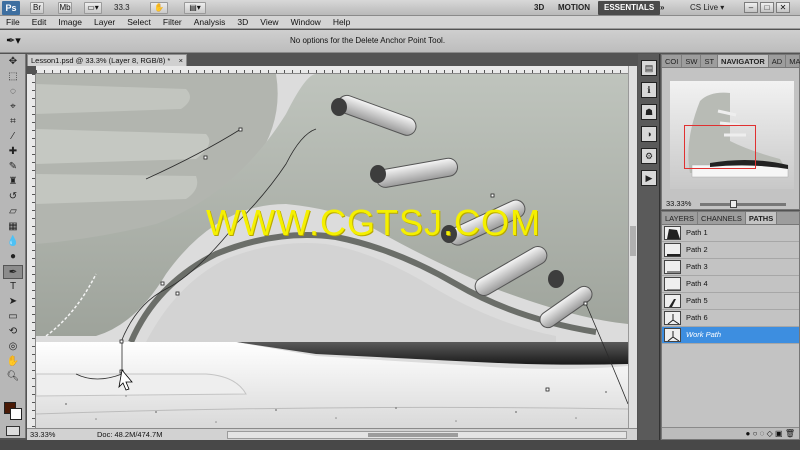 This screenshot has width=800, height=450. I want to click on eraser-tool-icon: ▱, so click(13, 212).